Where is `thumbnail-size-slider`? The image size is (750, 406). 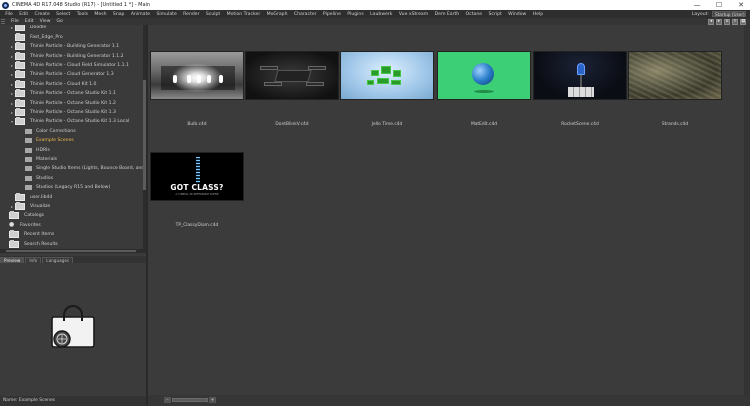
thumbnail-size-slider is located at coordinates (190, 400).